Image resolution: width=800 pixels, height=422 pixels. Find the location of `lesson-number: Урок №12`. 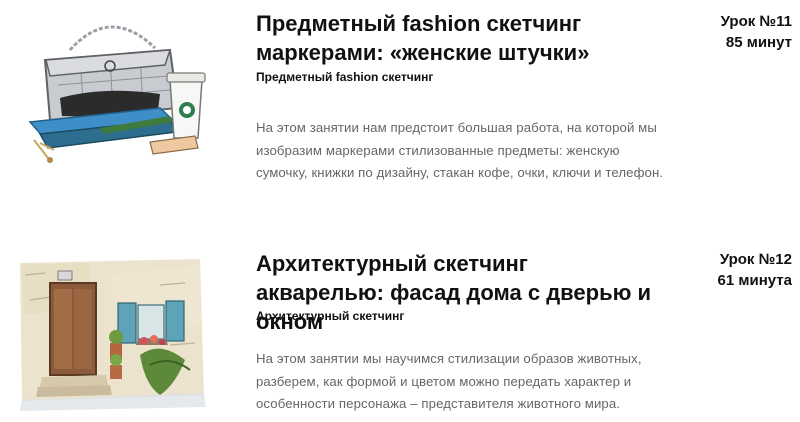

lesson-number: Урок №12 is located at coordinates (755, 259).